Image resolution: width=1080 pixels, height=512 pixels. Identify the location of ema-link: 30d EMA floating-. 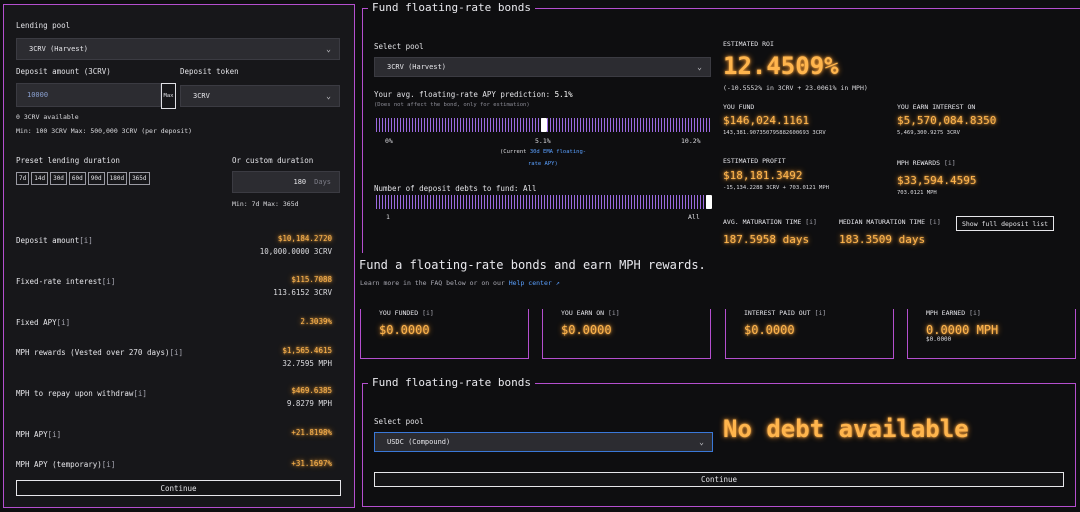
(558, 152).